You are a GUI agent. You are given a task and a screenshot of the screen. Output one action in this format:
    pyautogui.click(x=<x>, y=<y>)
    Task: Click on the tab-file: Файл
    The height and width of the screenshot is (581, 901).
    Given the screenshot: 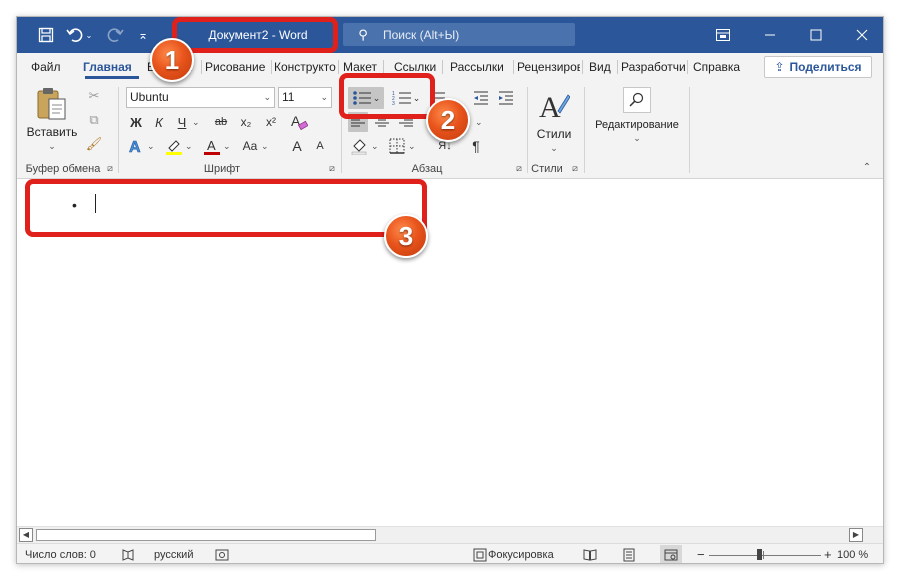 What is the action you would take?
    pyautogui.click(x=48, y=67)
    